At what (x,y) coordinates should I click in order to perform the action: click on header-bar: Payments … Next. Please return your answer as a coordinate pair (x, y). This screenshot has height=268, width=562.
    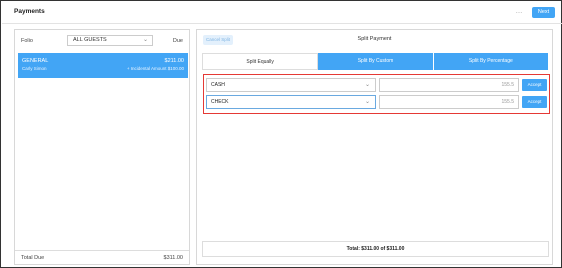
    Looking at the image, I should click on (282, 13).